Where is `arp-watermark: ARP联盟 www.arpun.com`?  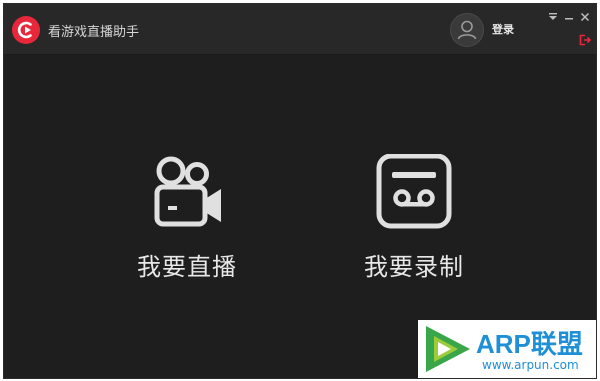 arp-watermark: ARP联盟 www.arpun.com is located at coordinates (507, 349).